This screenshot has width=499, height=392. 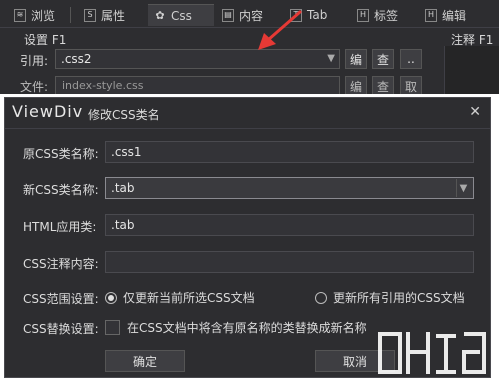 I want to click on tab-label: 标签, so click(x=386, y=15).